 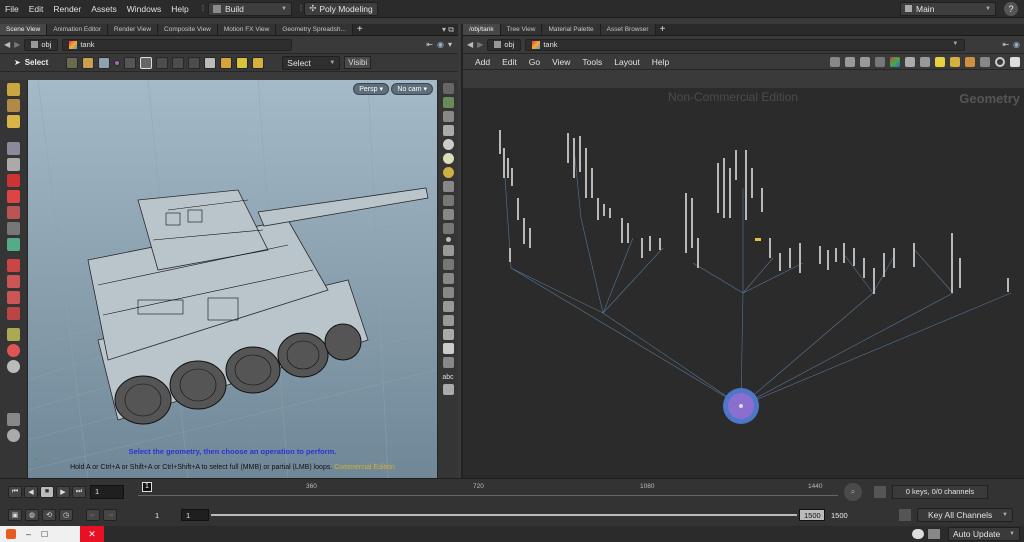 I want to click on menu-file: File, so click(x=12, y=9).